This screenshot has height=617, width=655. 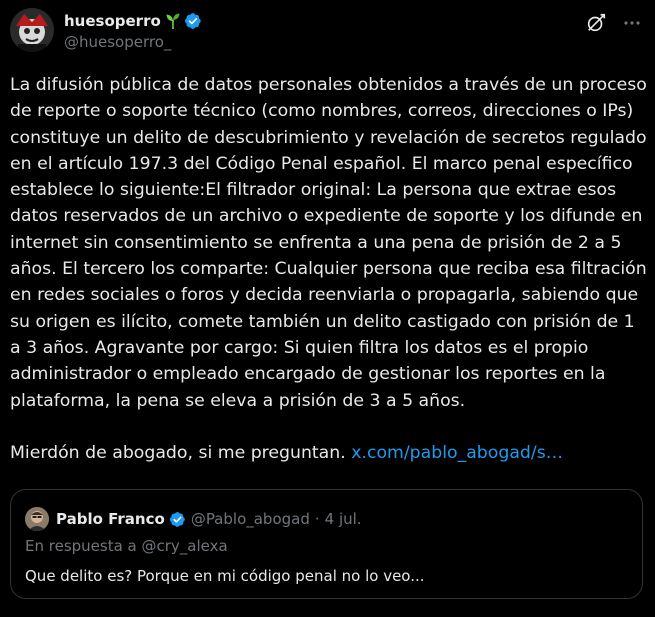 I want to click on quoted-verified-badge-icon, so click(x=177, y=519).